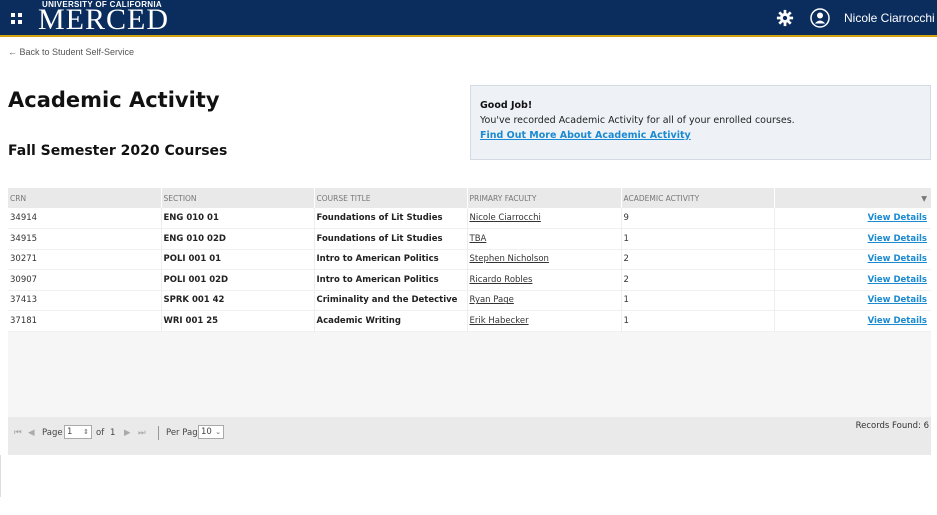 This screenshot has height=515, width=937. What do you see at coordinates (785, 18) in the screenshot?
I see `gear-icon` at bounding box center [785, 18].